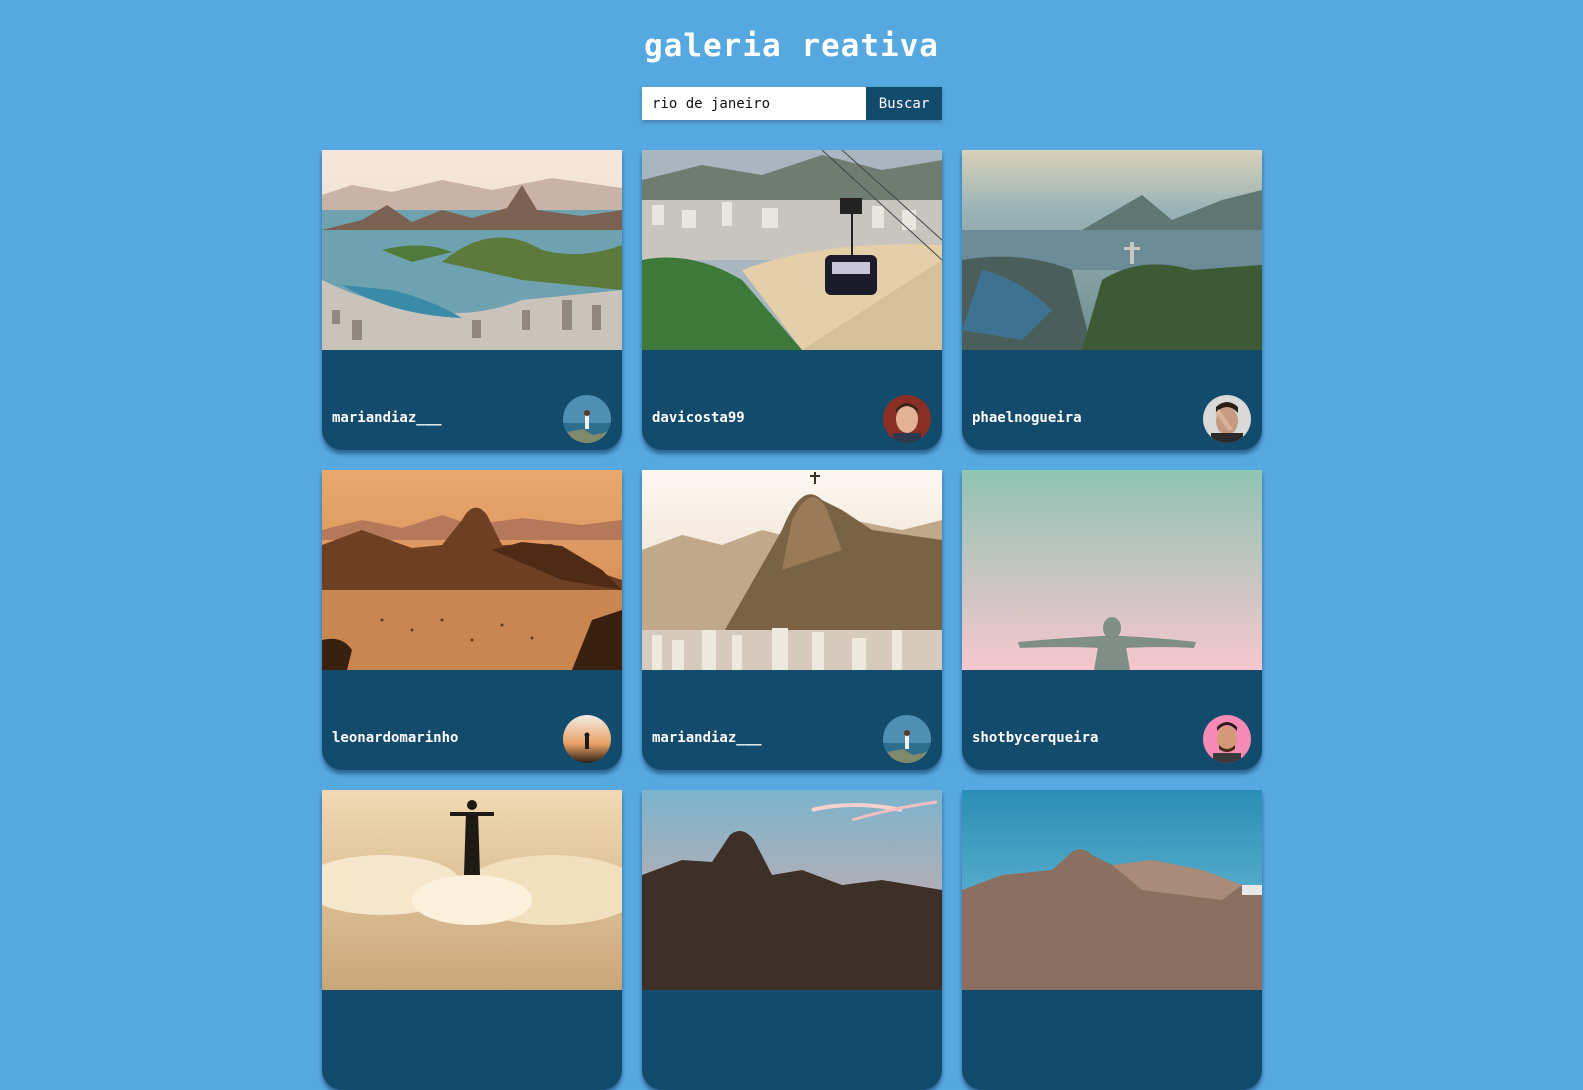 Image resolution: width=1583 pixels, height=1090 pixels. I want to click on christ-statue-pastel-sky-photo, so click(1112, 570).